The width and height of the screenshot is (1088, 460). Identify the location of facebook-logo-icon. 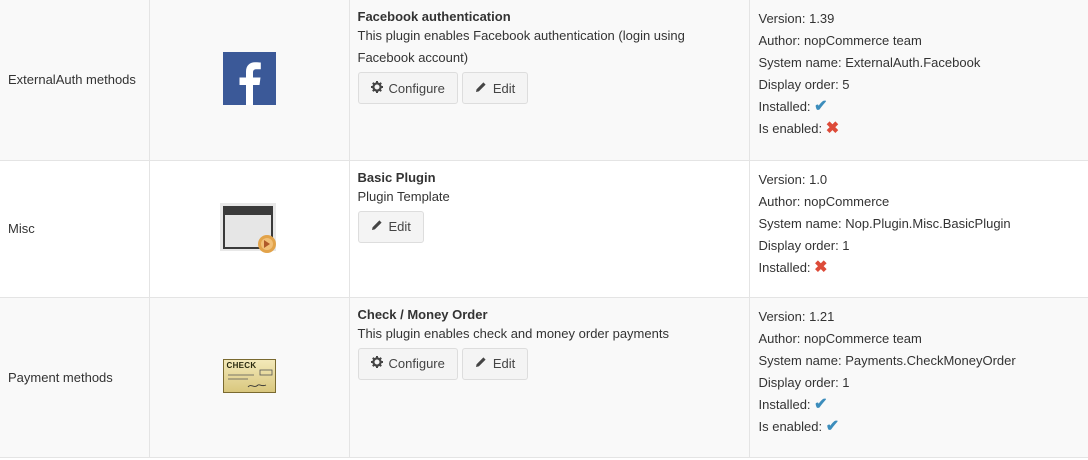
(249, 78).